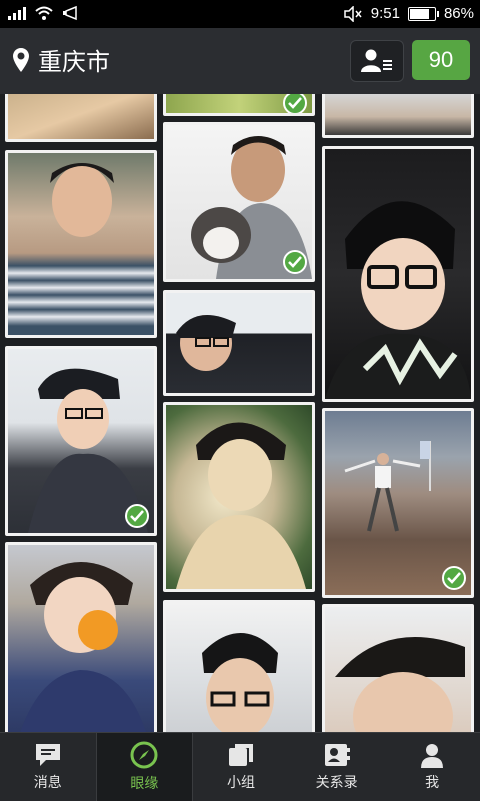 The width and height of the screenshot is (480, 801). Describe the element at coordinates (385, 13) in the screenshot. I see `clock: 9:51` at that location.